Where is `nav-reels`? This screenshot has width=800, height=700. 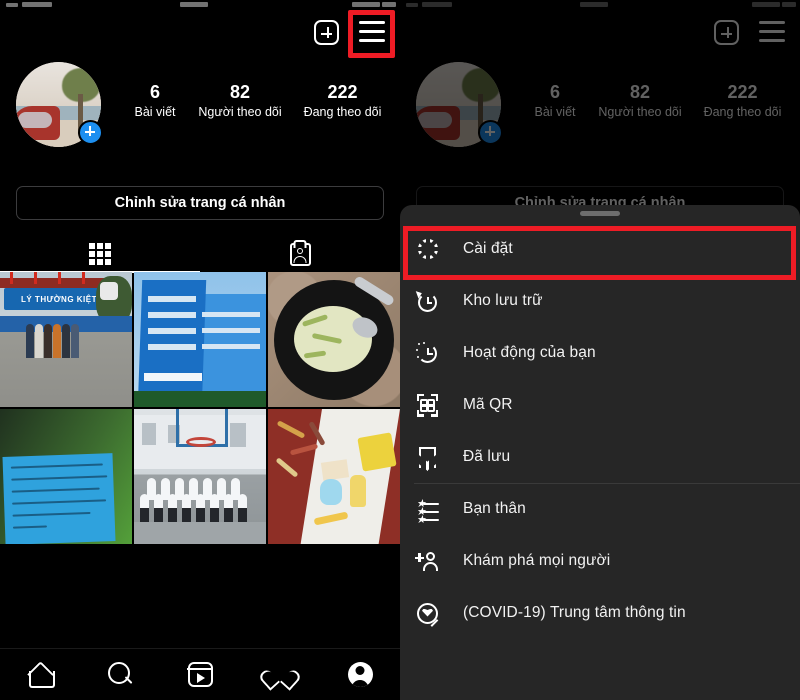
nav-reels is located at coordinates (200, 674).